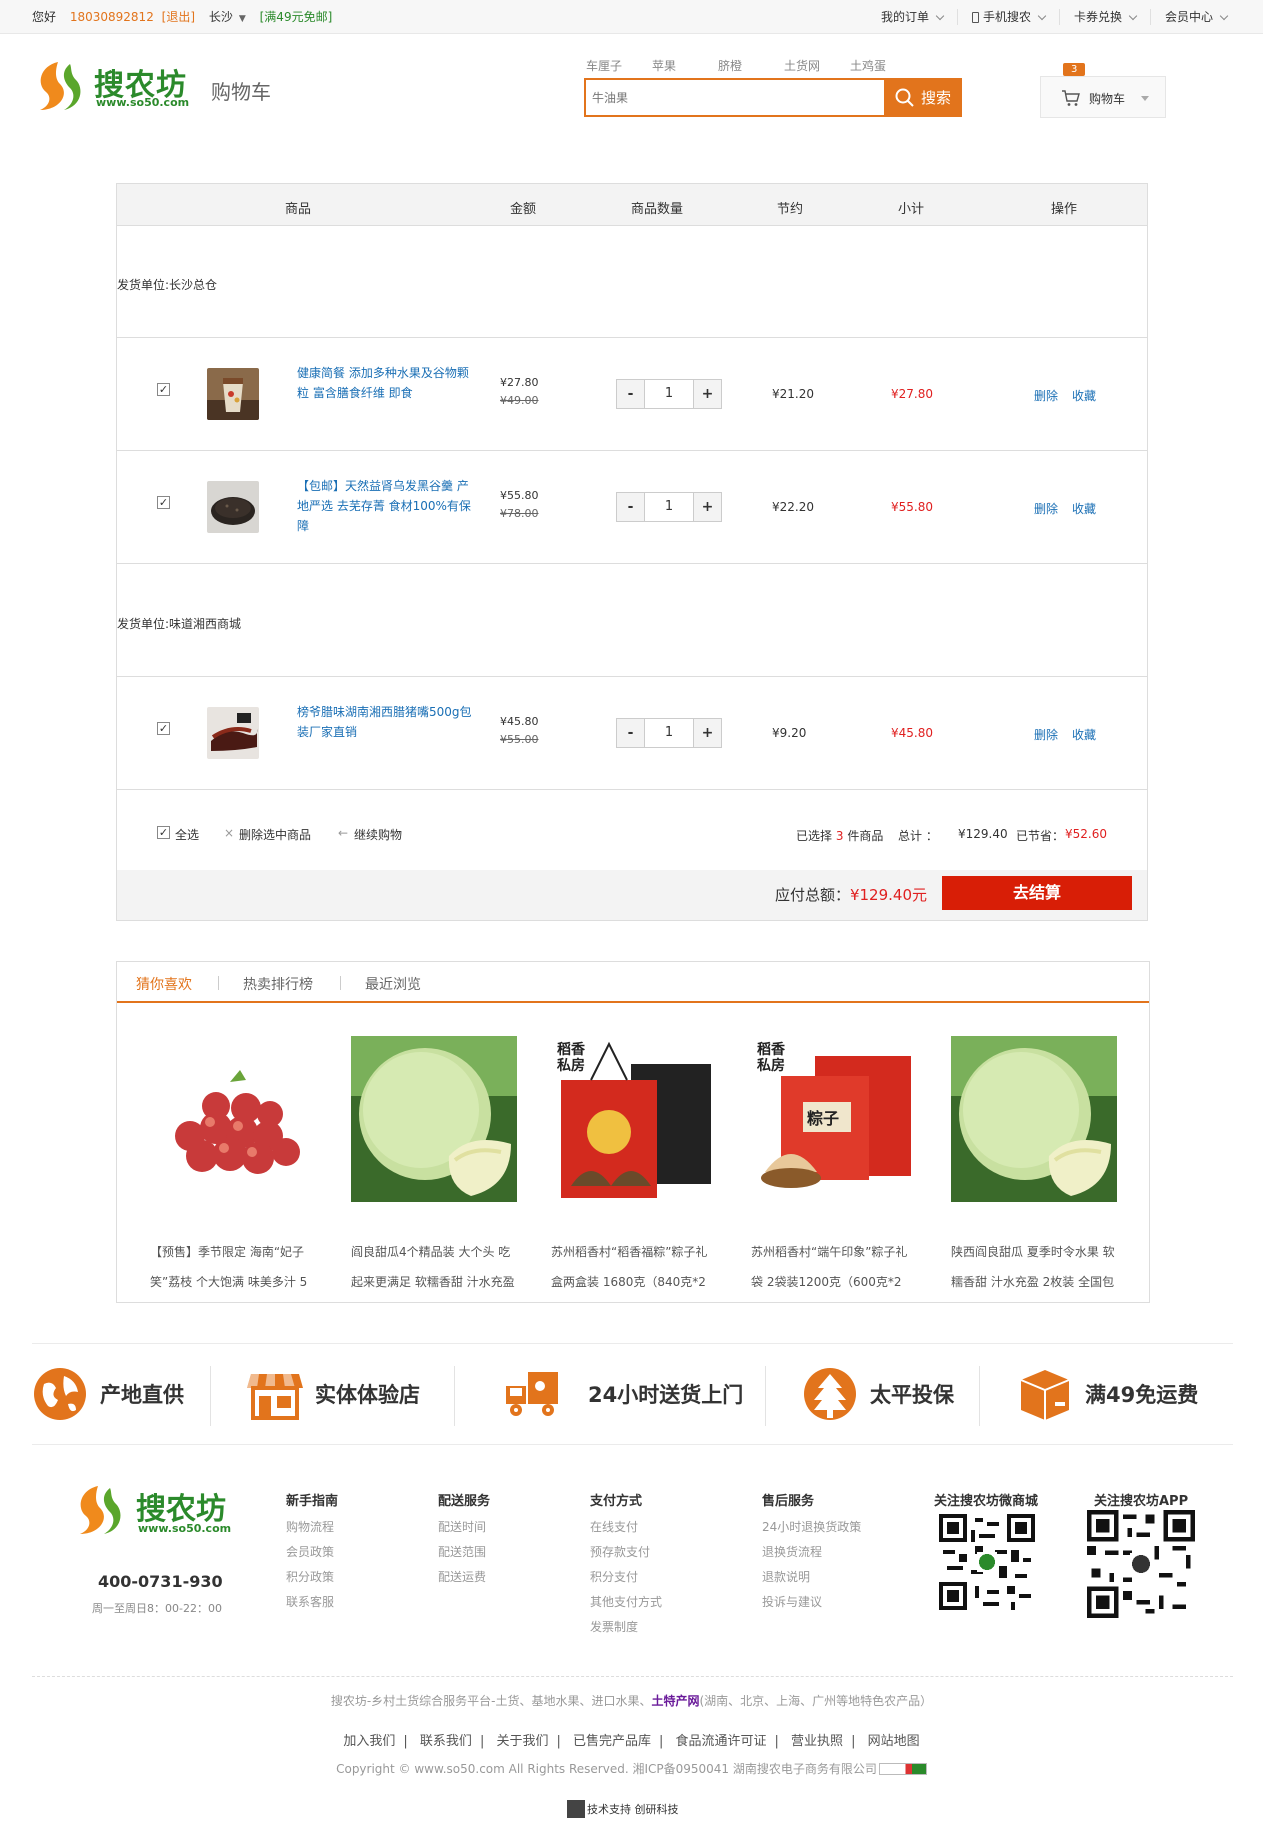 The image size is (1263, 1840). Describe the element at coordinates (1103, 90) in the screenshot. I see `mini-cart: 3 购物车` at that location.